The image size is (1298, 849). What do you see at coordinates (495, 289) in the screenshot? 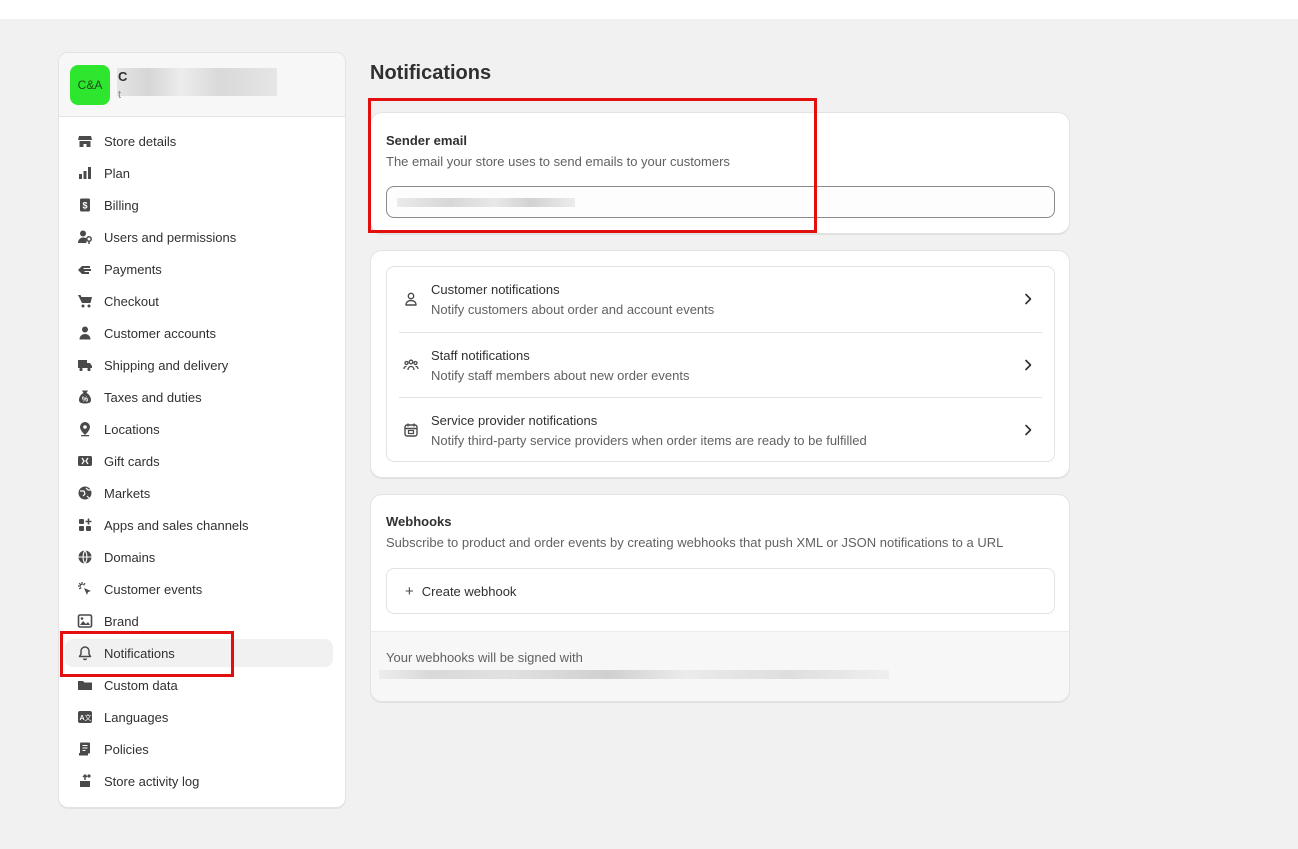
I see `notification-title: Customer notifications` at bounding box center [495, 289].